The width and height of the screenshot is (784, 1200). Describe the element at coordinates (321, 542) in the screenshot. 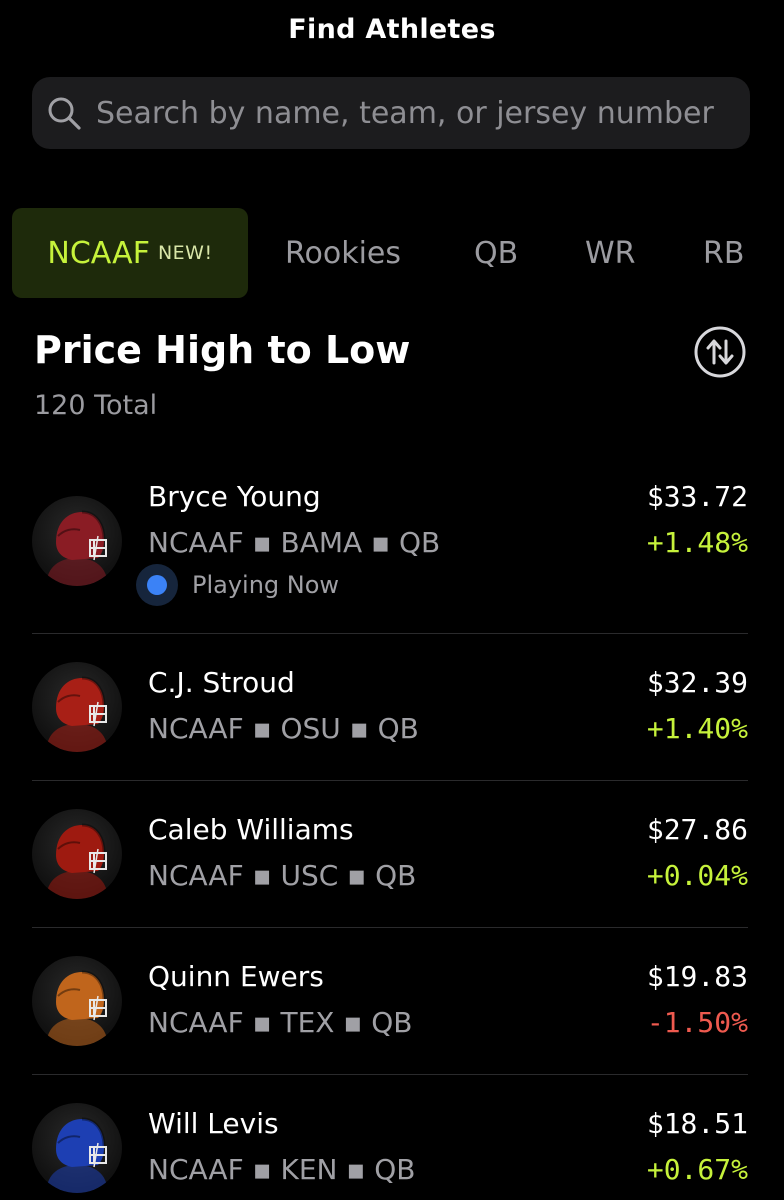

I see `athlete-team: BAMA` at that location.